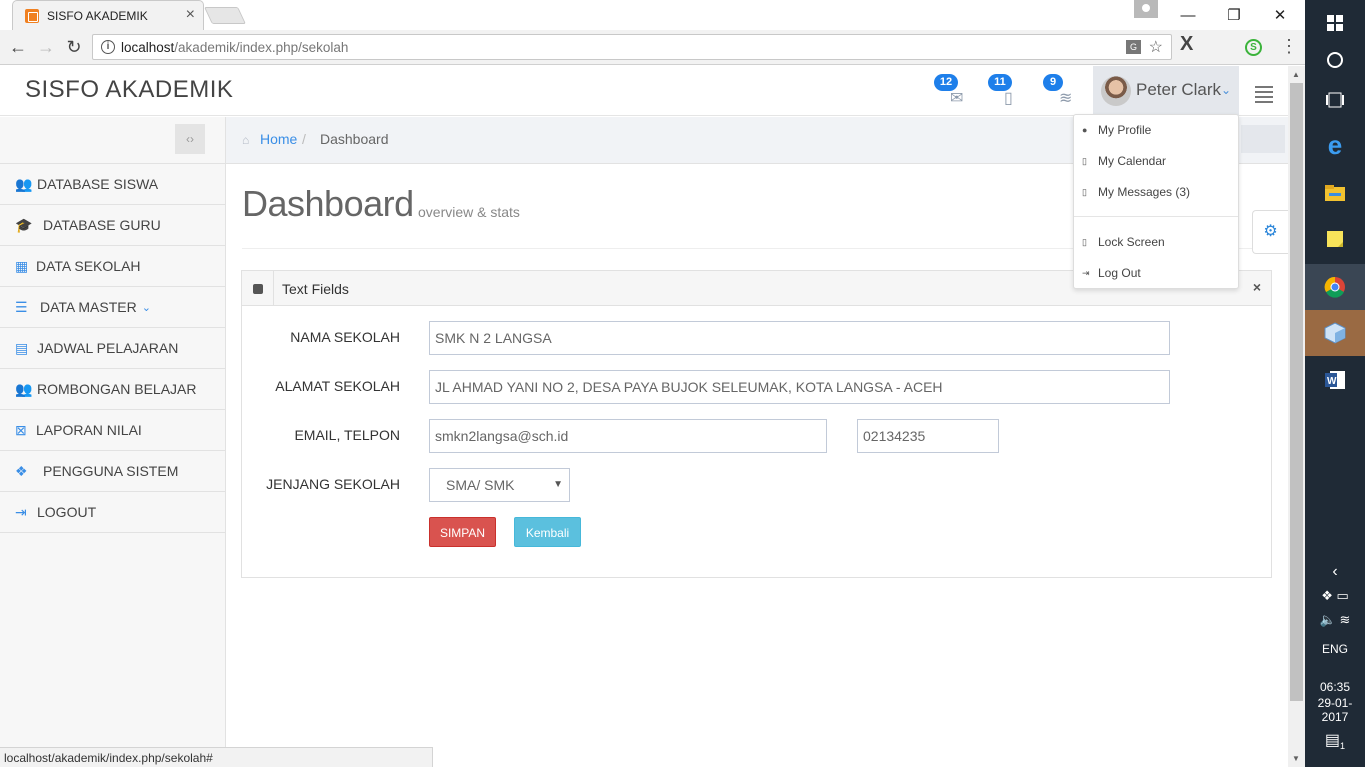 The image size is (1365, 767). I want to click on sidebar-item-database-siswa: 👥 DATABASE SISWA, so click(112, 184).